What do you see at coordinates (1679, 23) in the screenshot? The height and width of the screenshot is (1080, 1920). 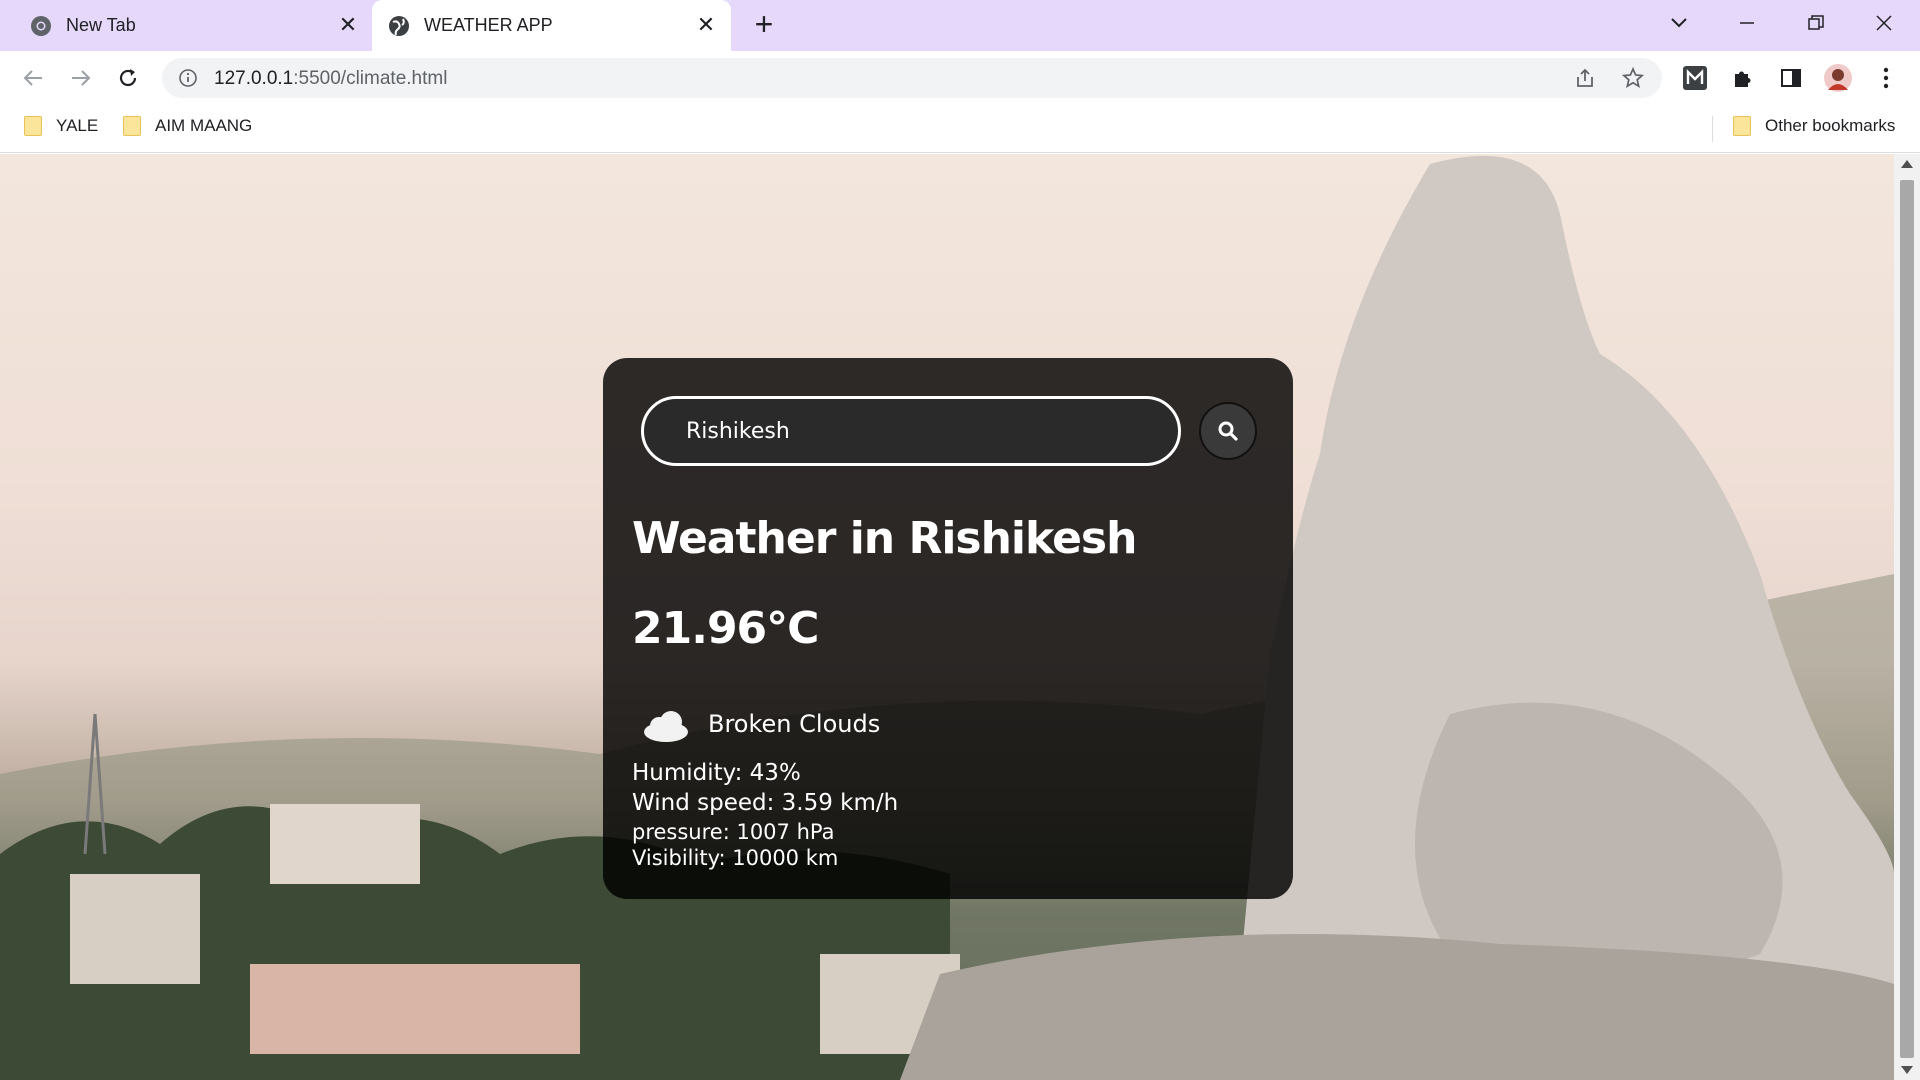 I see `tab-search-chevron-icon` at bounding box center [1679, 23].